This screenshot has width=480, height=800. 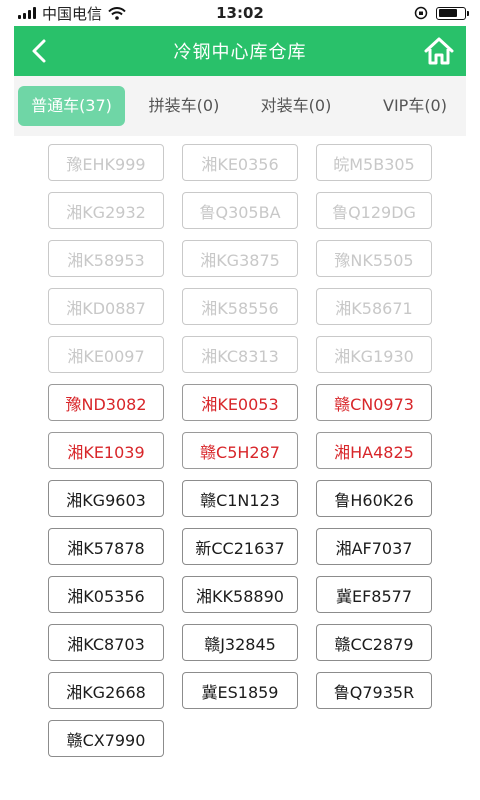 I want to click on tab-vip: VIP车(0), so click(x=415, y=106).